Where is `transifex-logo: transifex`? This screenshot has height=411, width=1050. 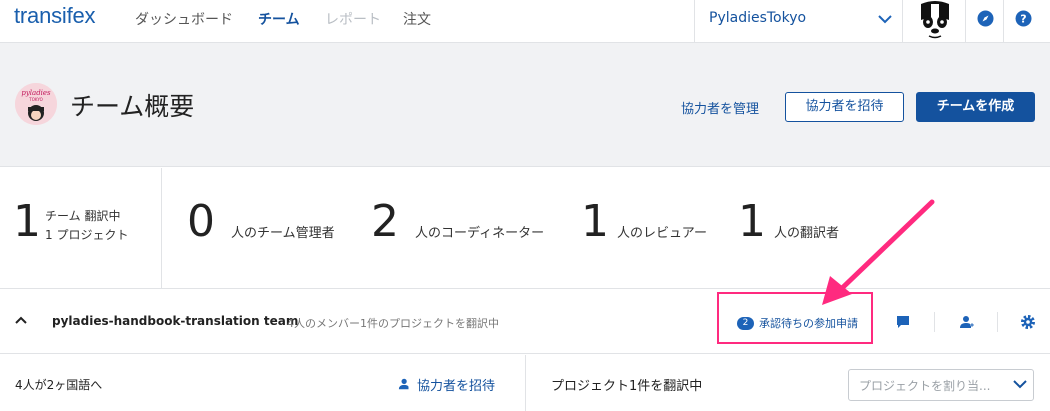
transifex-logo: transifex is located at coordinates (55, 16).